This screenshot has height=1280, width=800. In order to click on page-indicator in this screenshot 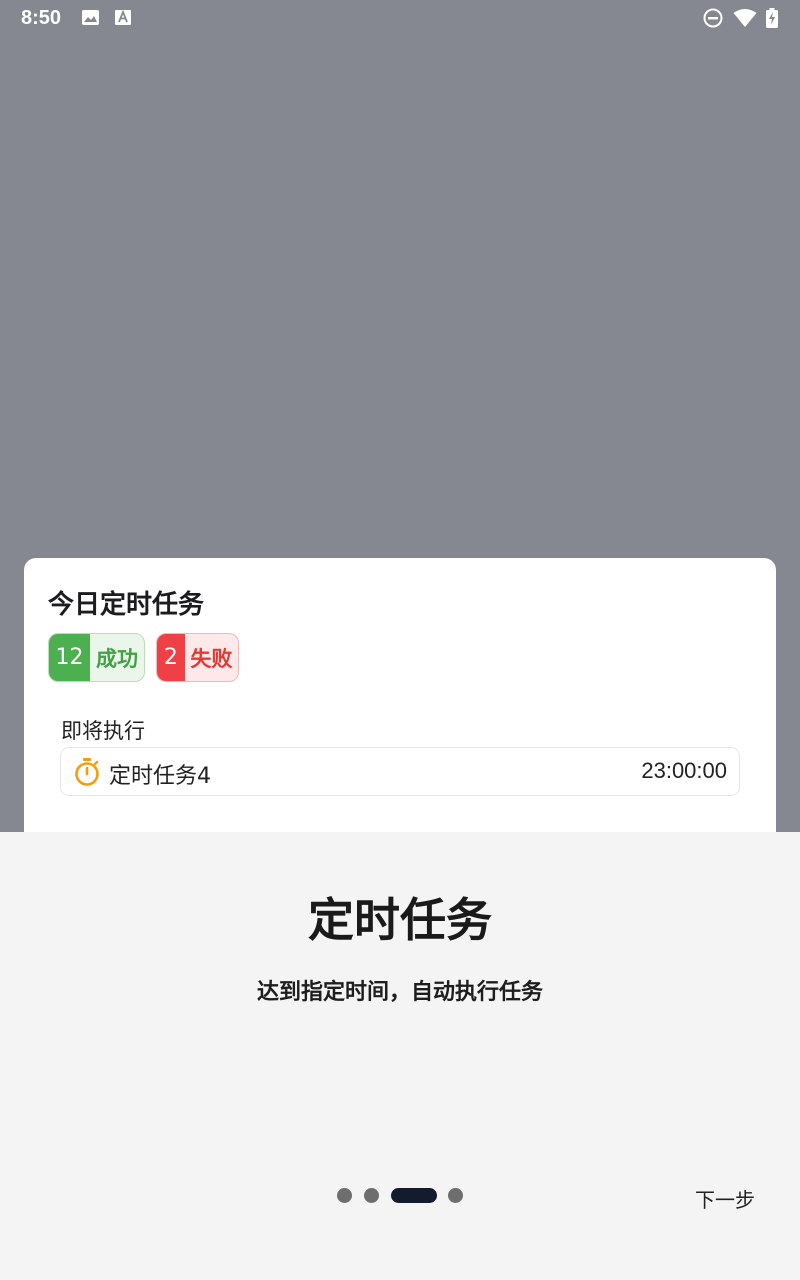, I will do `click(402, 1196)`.